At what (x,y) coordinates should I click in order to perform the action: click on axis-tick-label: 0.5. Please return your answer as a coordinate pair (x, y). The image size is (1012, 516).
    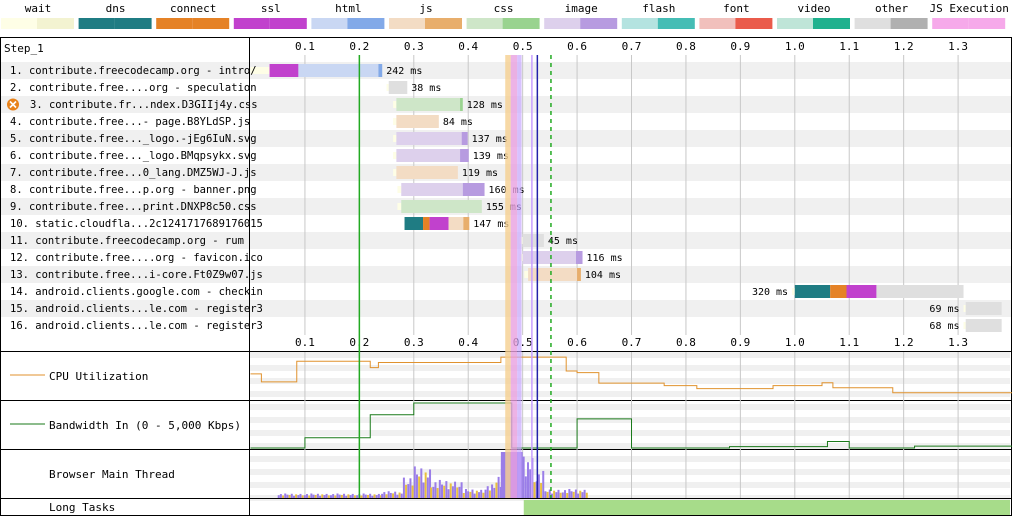
    Looking at the image, I should click on (523, 46).